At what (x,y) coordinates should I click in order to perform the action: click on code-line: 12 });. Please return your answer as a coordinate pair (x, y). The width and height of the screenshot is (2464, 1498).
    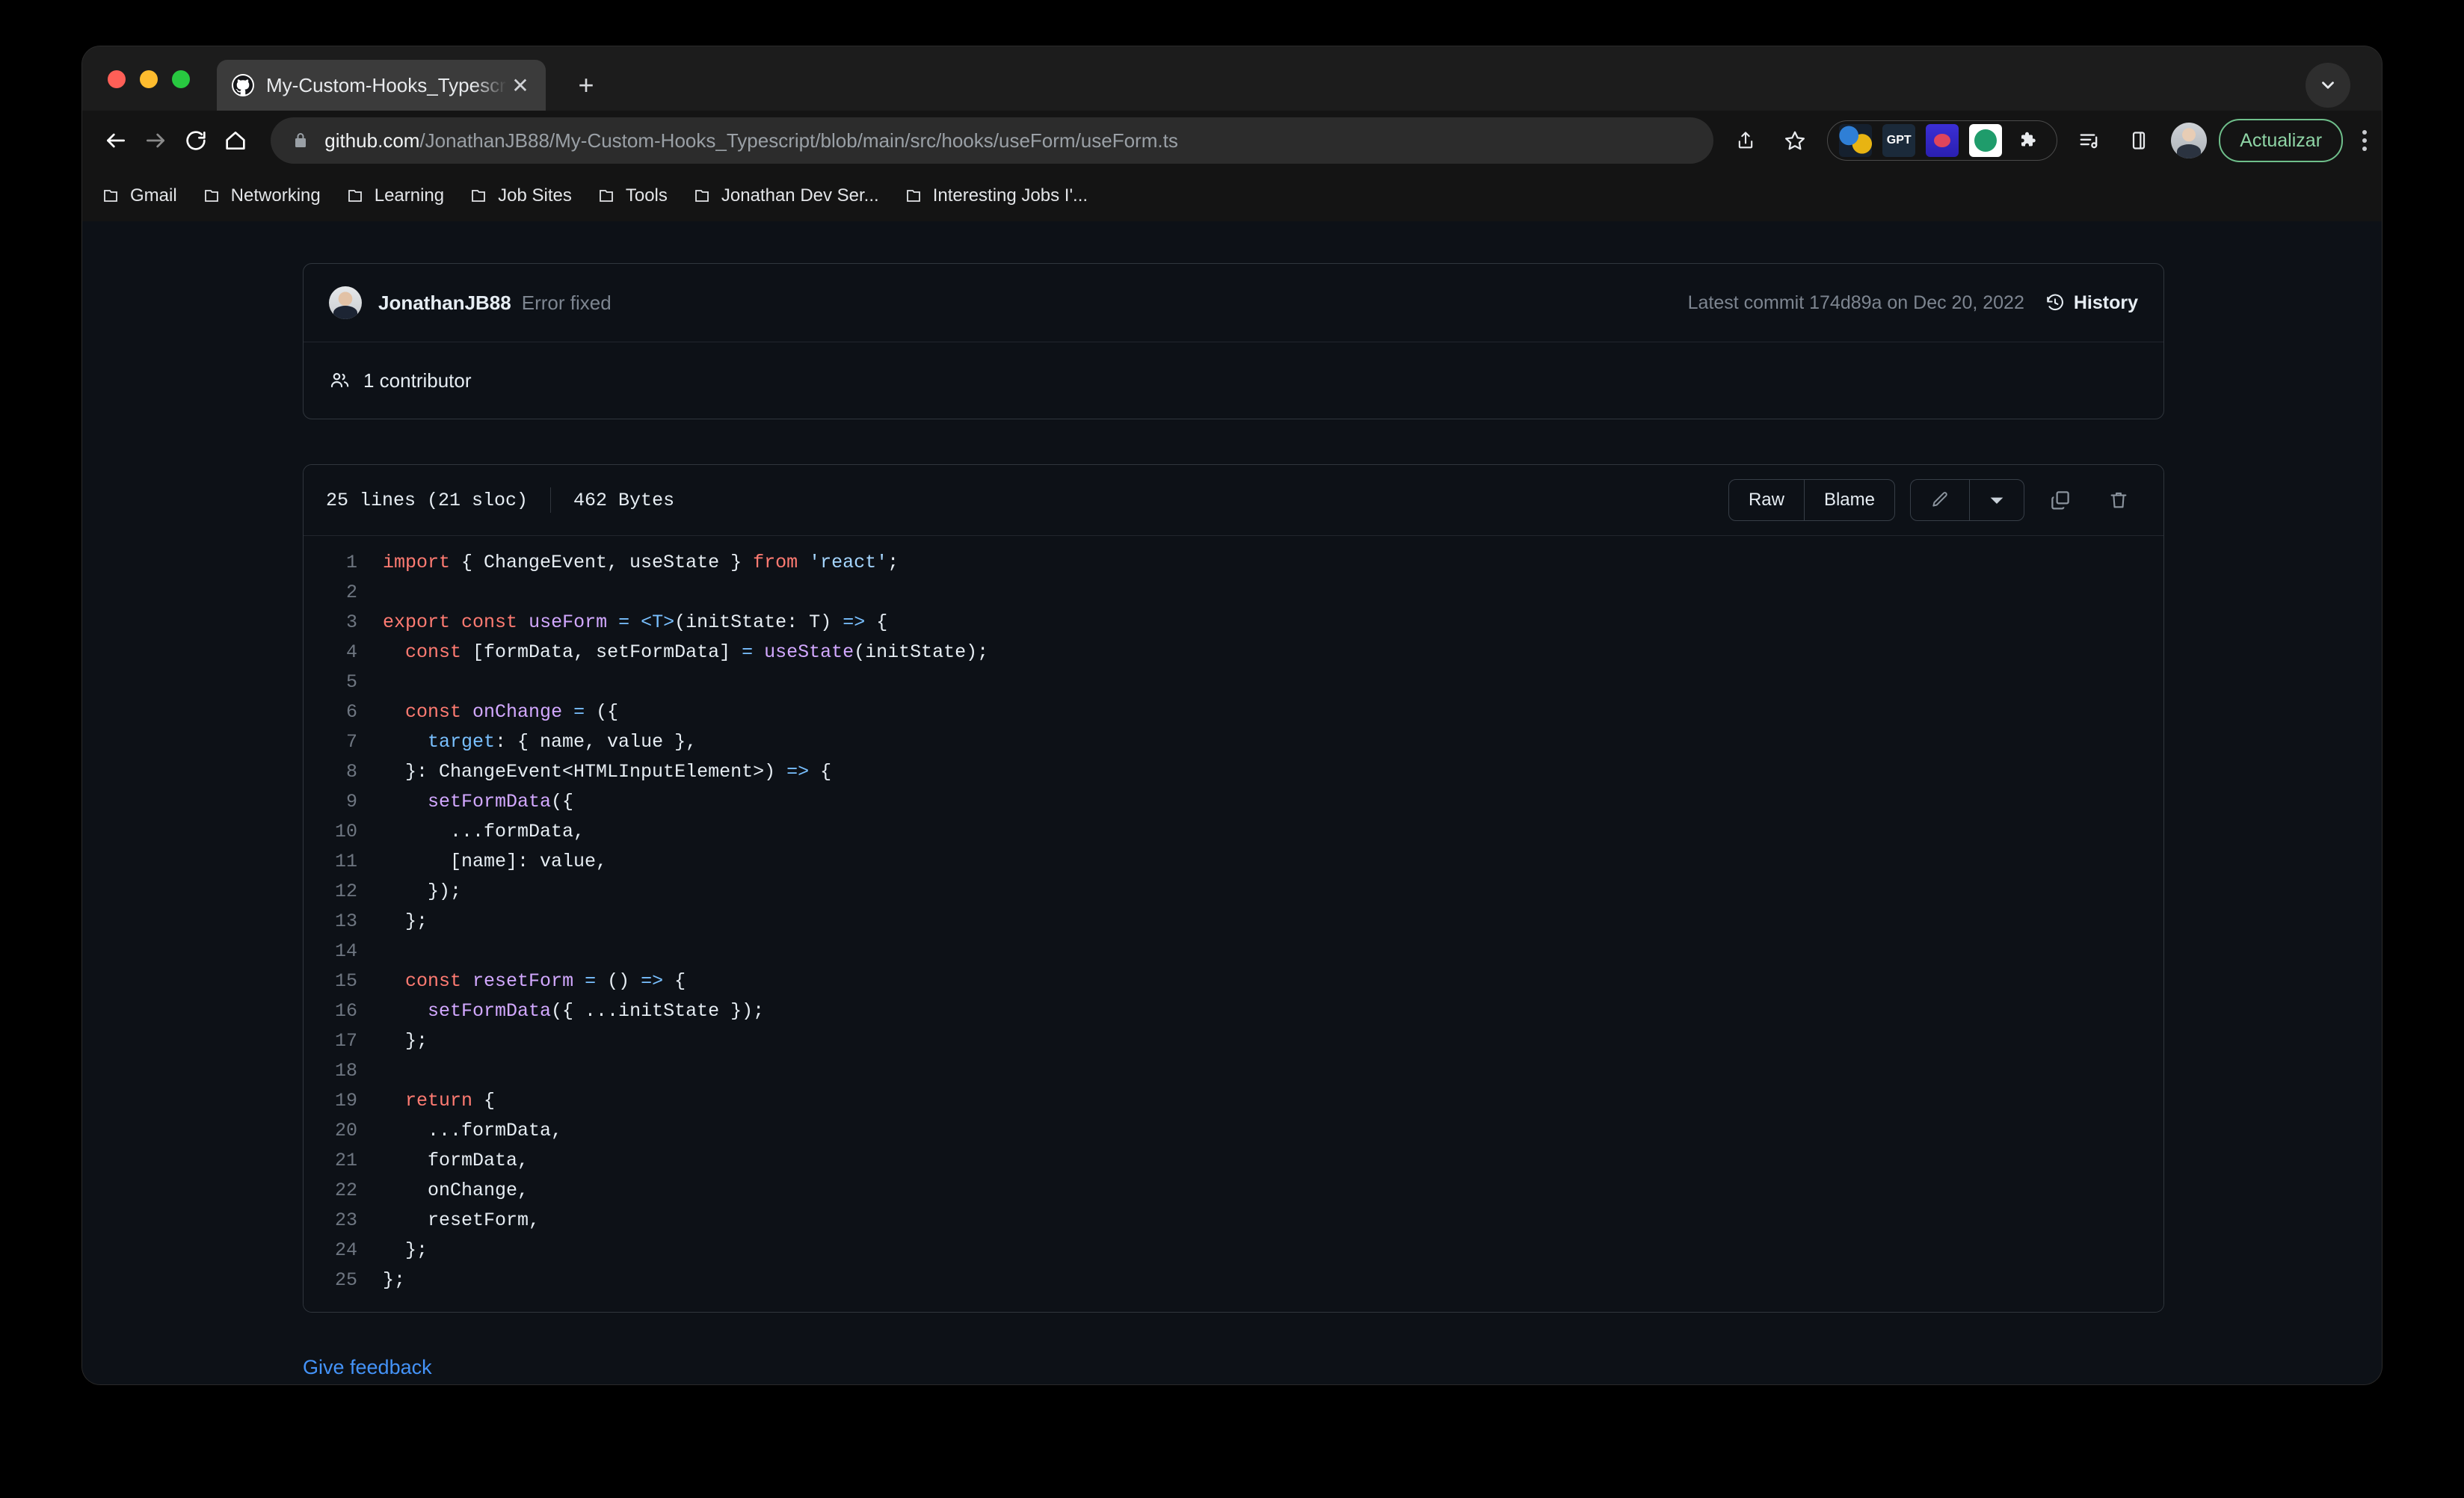
    Looking at the image, I should click on (1233, 892).